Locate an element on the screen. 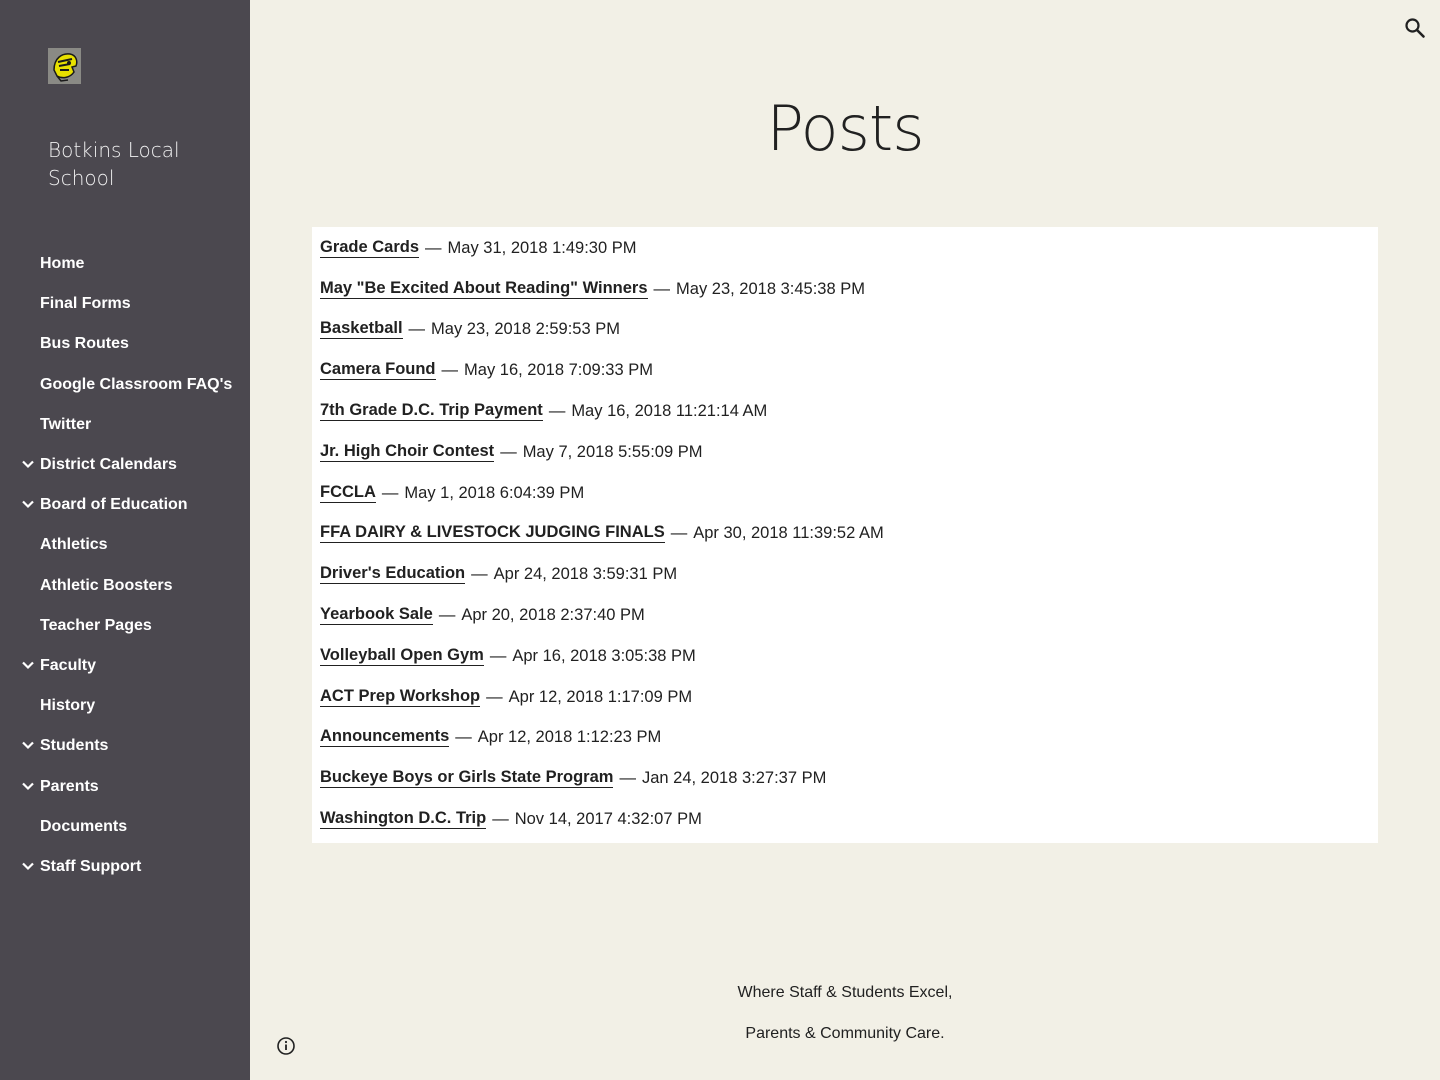  sidebar-item-staff-support: Staff Support is located at coordinates (125, 867).